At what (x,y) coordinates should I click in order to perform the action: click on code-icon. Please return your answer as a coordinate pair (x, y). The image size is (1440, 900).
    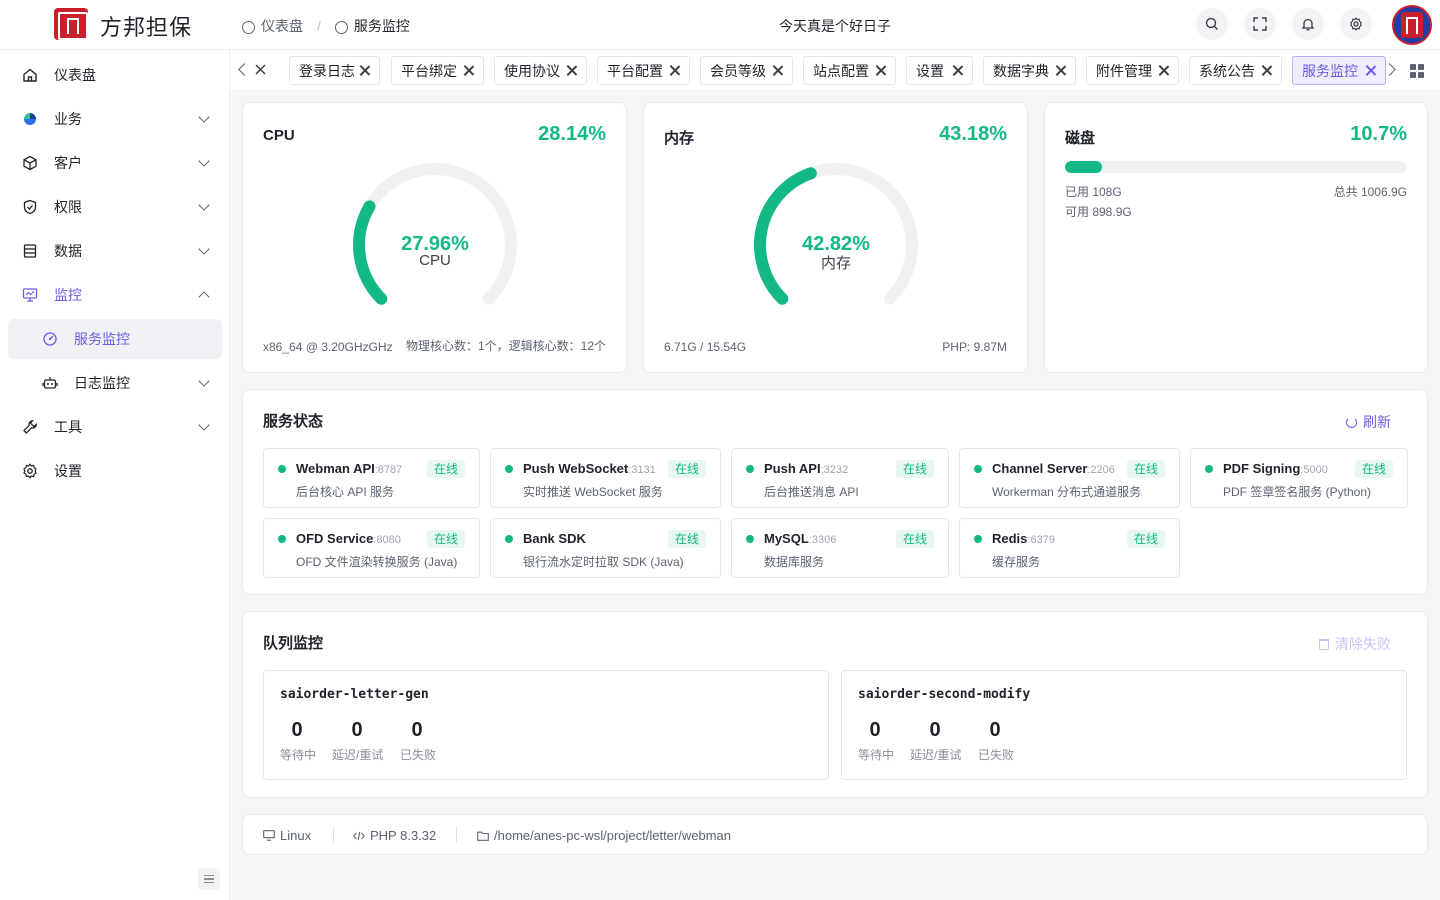
    Looking at the image, I should click on (359, 835).